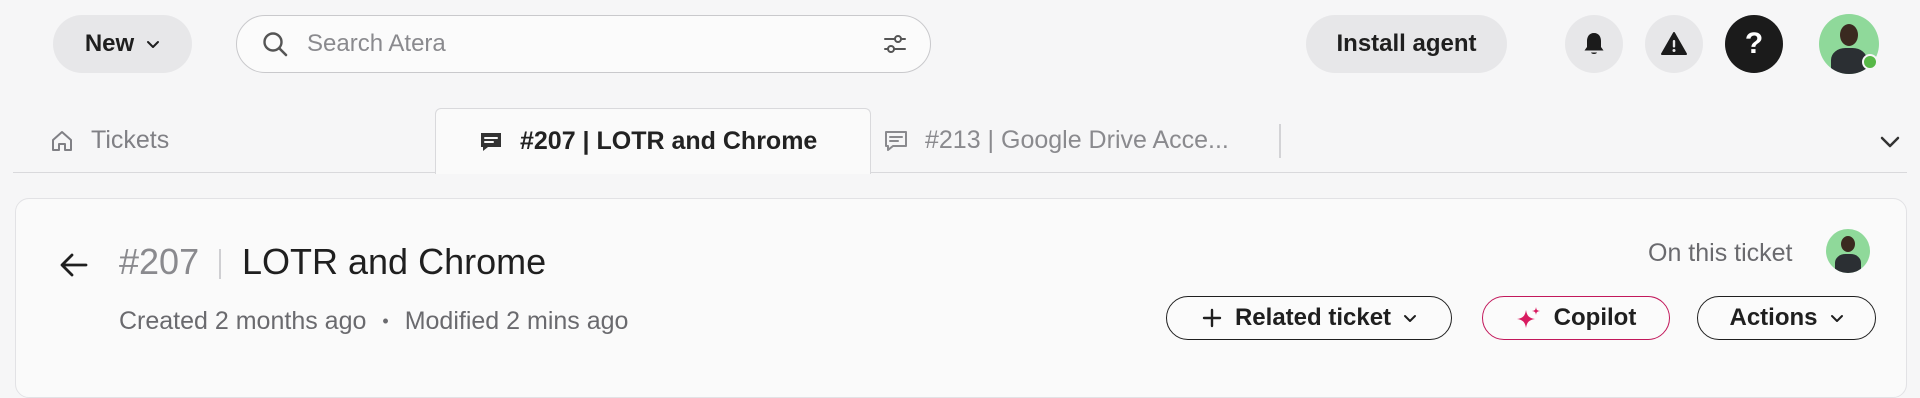 Image resolution: width=1920 pixels, height=398 pixels. Describe the element at coordinates (130, 140) in the screenshot. I see `tab-tickets-label: Tickets` at that location.